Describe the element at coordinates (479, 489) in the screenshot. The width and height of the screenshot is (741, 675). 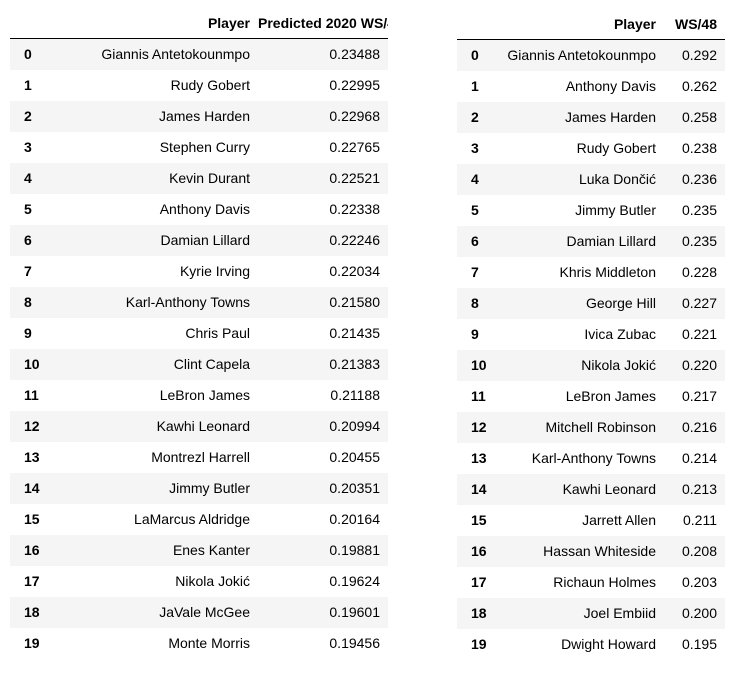
I see `row-index: 14` at that location.